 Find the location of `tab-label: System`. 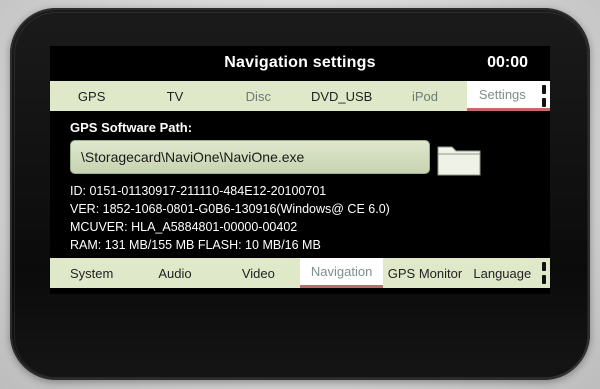

tab-label: System is located at coordinates (91, 273).